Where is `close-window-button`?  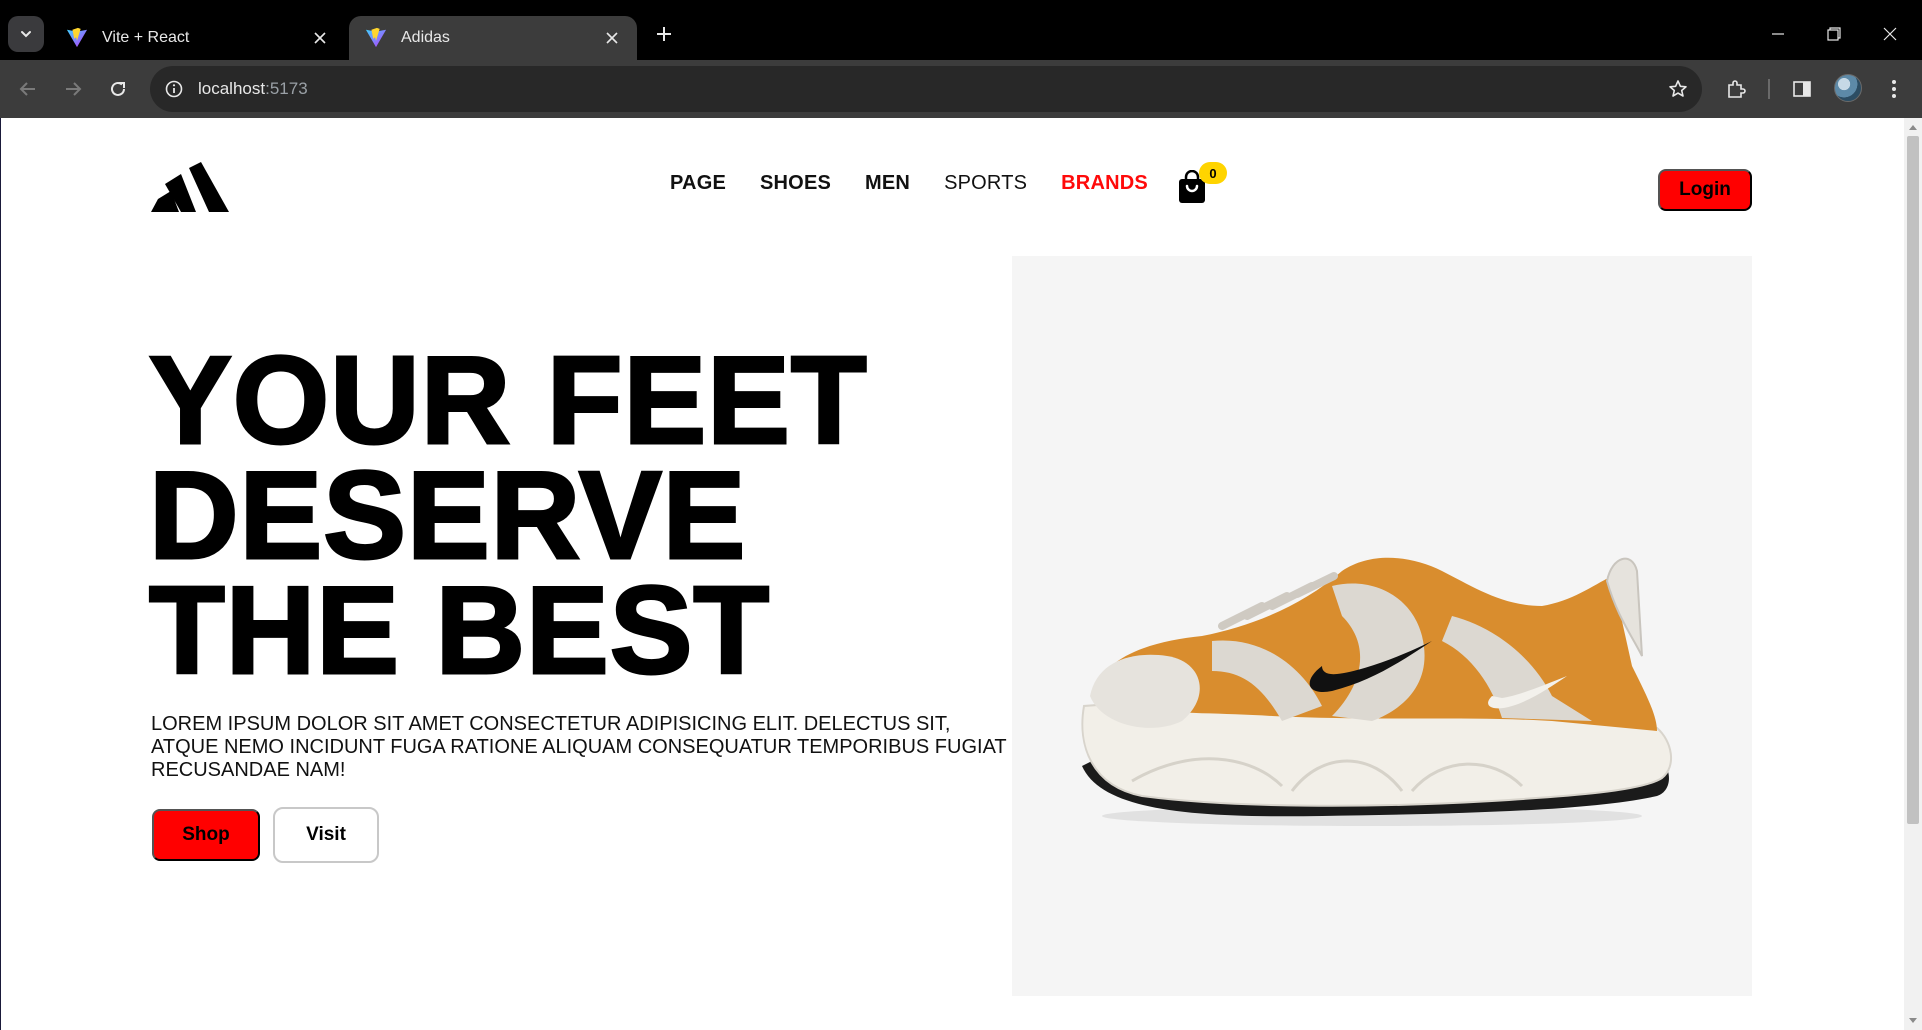
close-window-button is located at coordinates (1890, 34).